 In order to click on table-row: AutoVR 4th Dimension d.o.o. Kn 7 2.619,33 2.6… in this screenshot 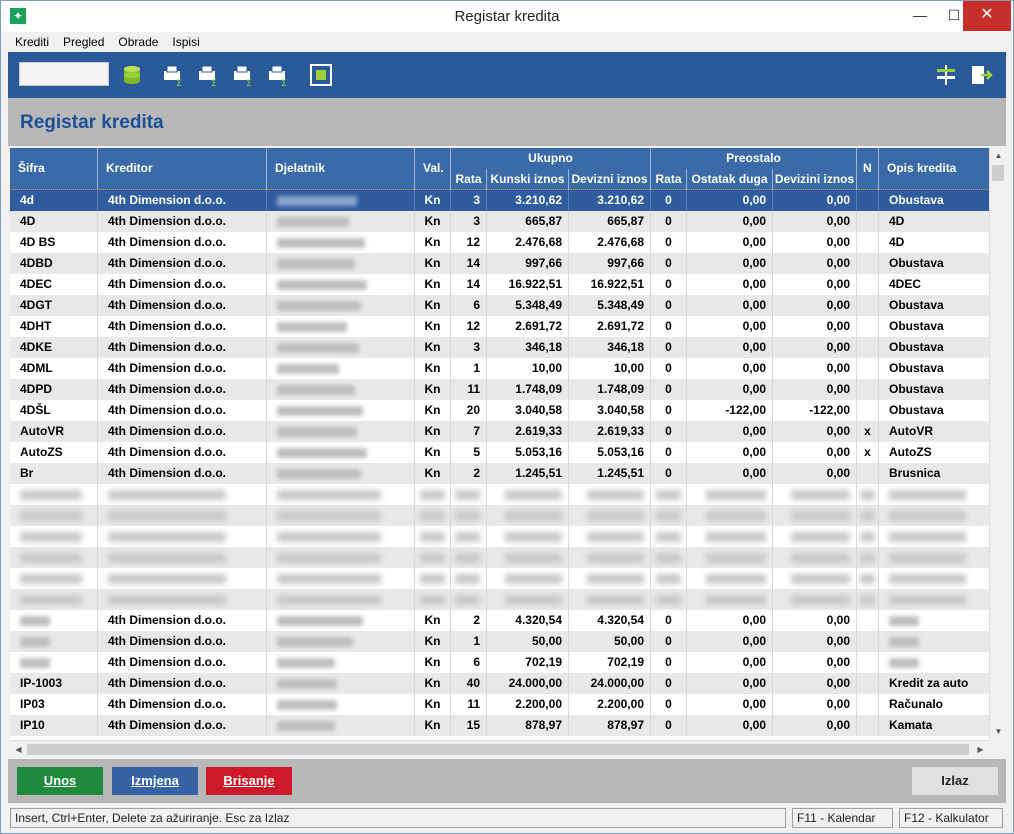, I will do `click(499, 431)`.